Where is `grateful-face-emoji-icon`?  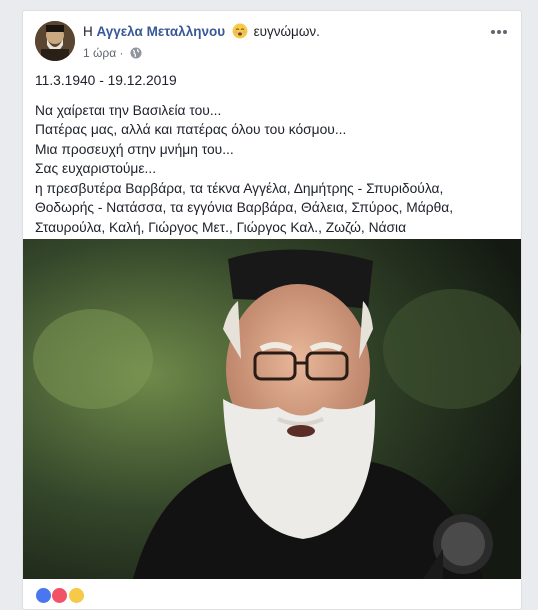
grateful-face-emoji-icon is located at coordinates (240, 31).